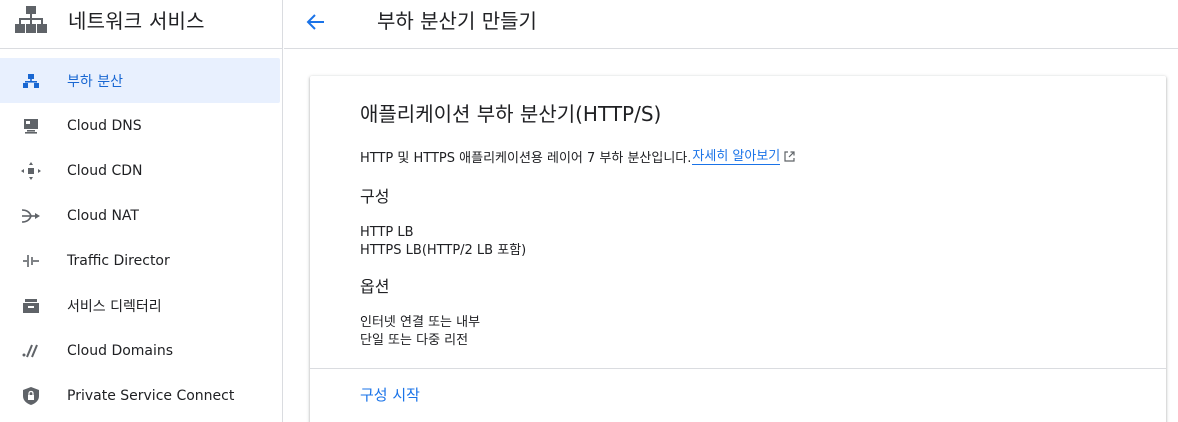 This screenshot has height=422, width=1178. I want to click on page-title: 부하 분산기 만들기, so click(457, 20).